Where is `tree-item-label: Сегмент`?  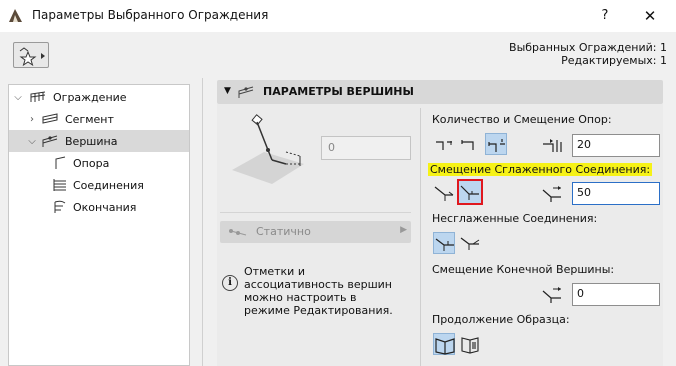 tree-item-label: Сегмент is located at coordinates (89, 119).